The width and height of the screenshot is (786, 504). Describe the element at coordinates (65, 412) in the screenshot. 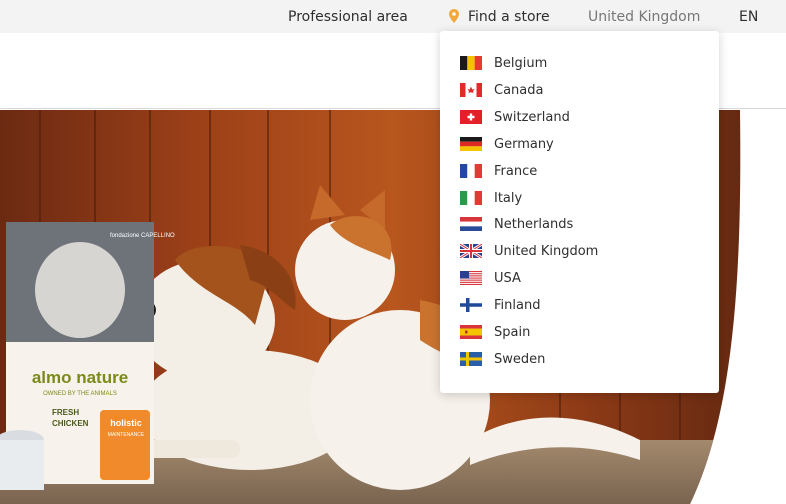

I see `bag-flavour-1-text: FRESH` at that location.